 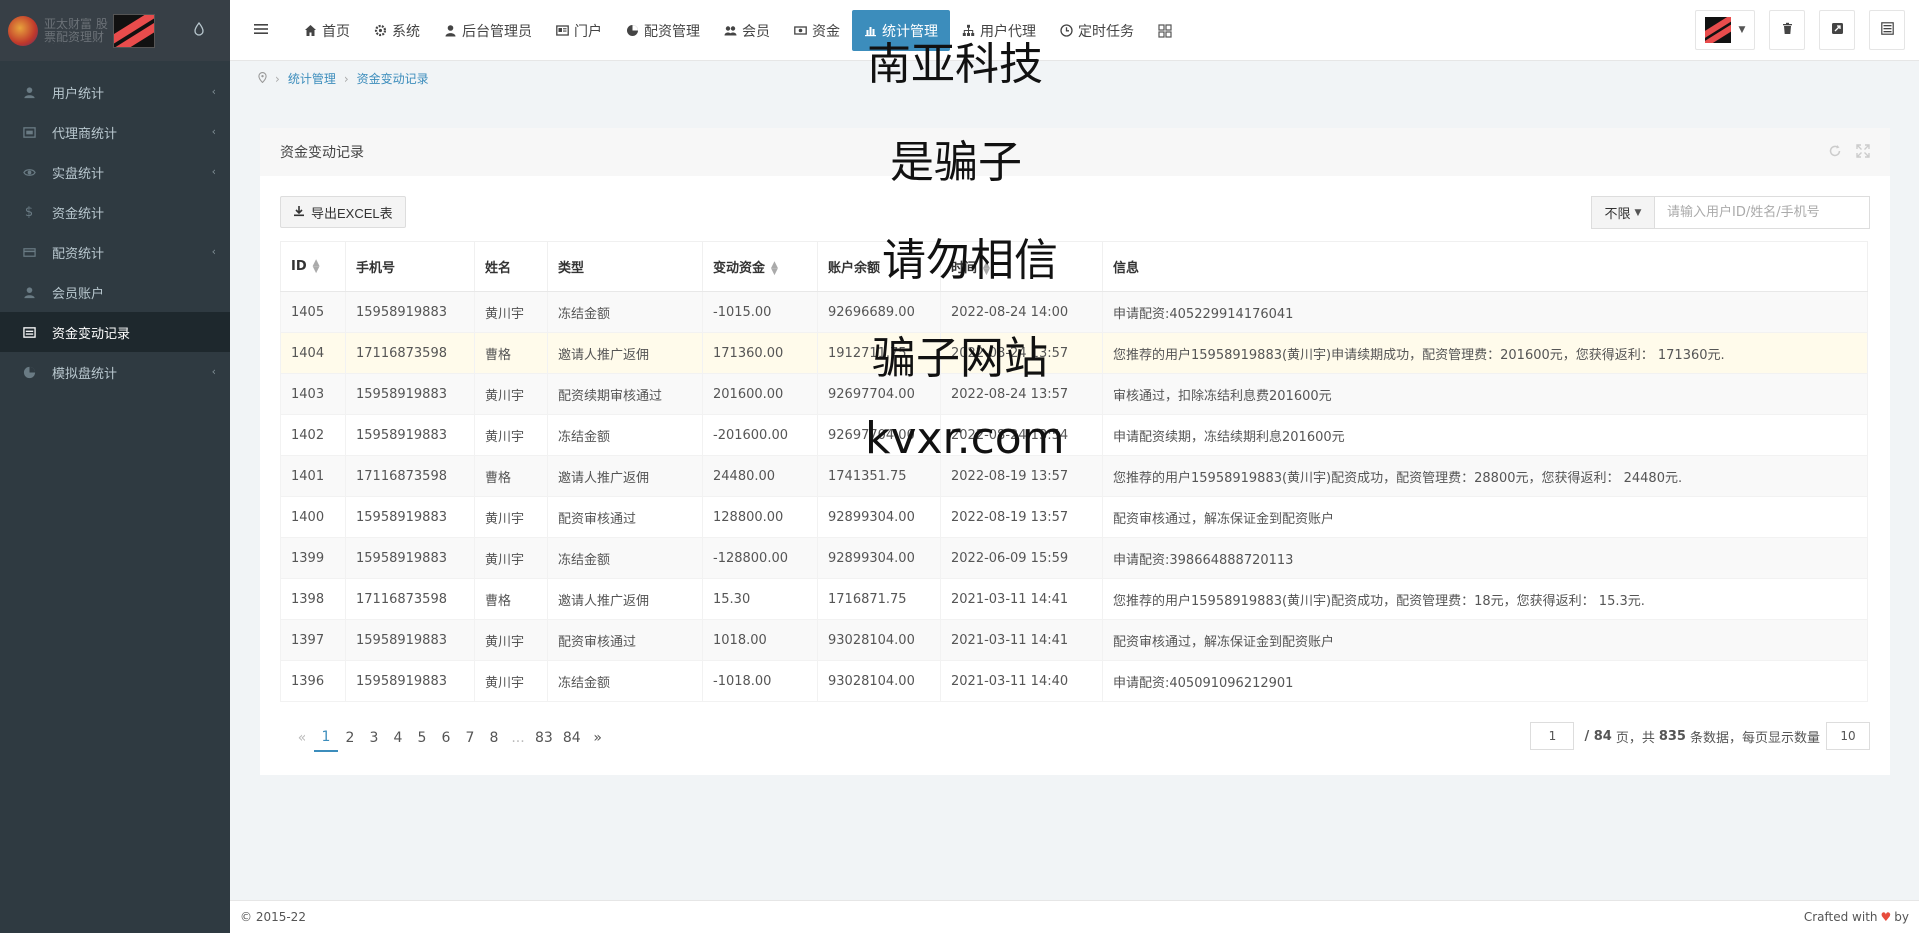 I want to click on sidebar-item-demo-stats: 模拟盘统计 ‹, so click(x=115, y=372).